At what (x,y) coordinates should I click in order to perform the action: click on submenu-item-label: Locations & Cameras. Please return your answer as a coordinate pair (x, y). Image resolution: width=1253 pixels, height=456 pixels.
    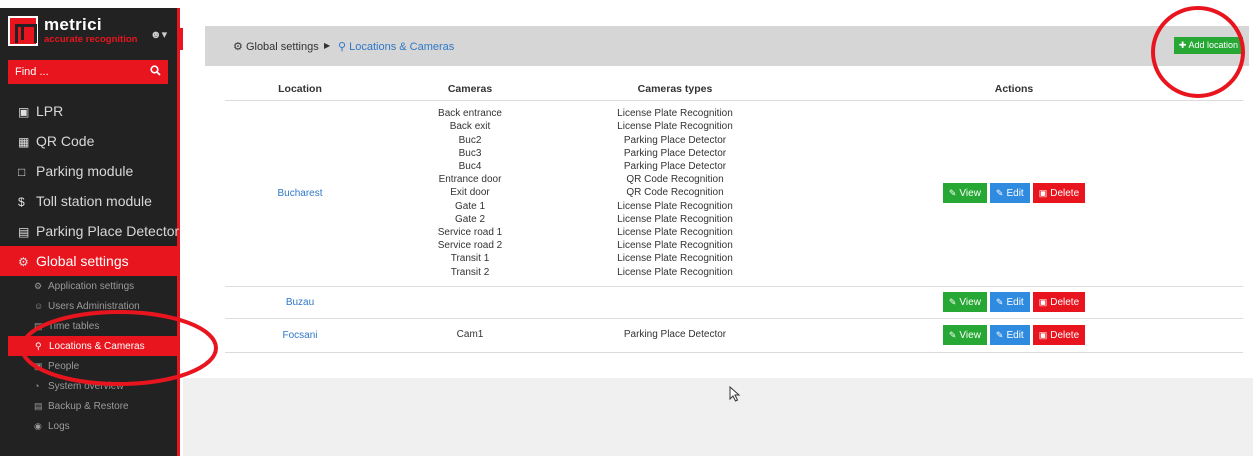
    Looking at the image, I should click on (97, 346).